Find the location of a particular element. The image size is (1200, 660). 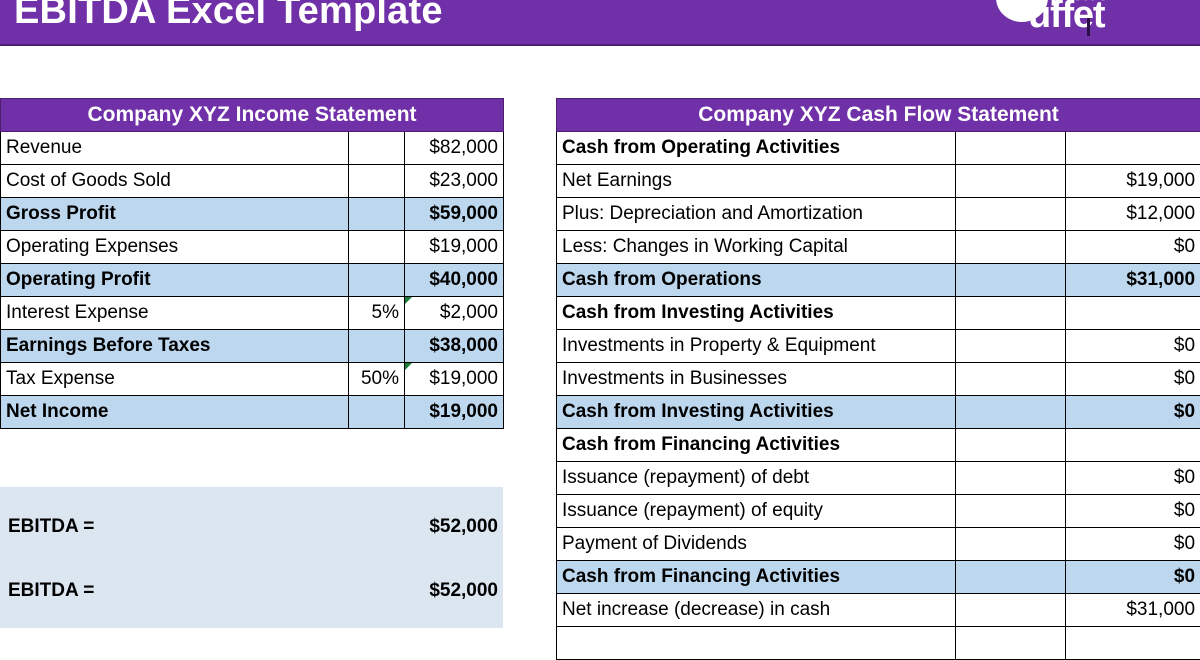

table-row: Payment of Dividends $0 is located at coordinates (878, 544).